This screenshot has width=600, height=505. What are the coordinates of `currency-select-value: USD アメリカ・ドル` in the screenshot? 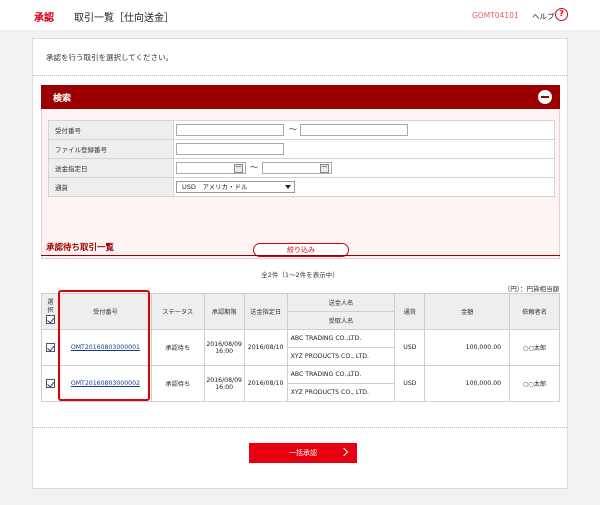 It's located at (215, 187).